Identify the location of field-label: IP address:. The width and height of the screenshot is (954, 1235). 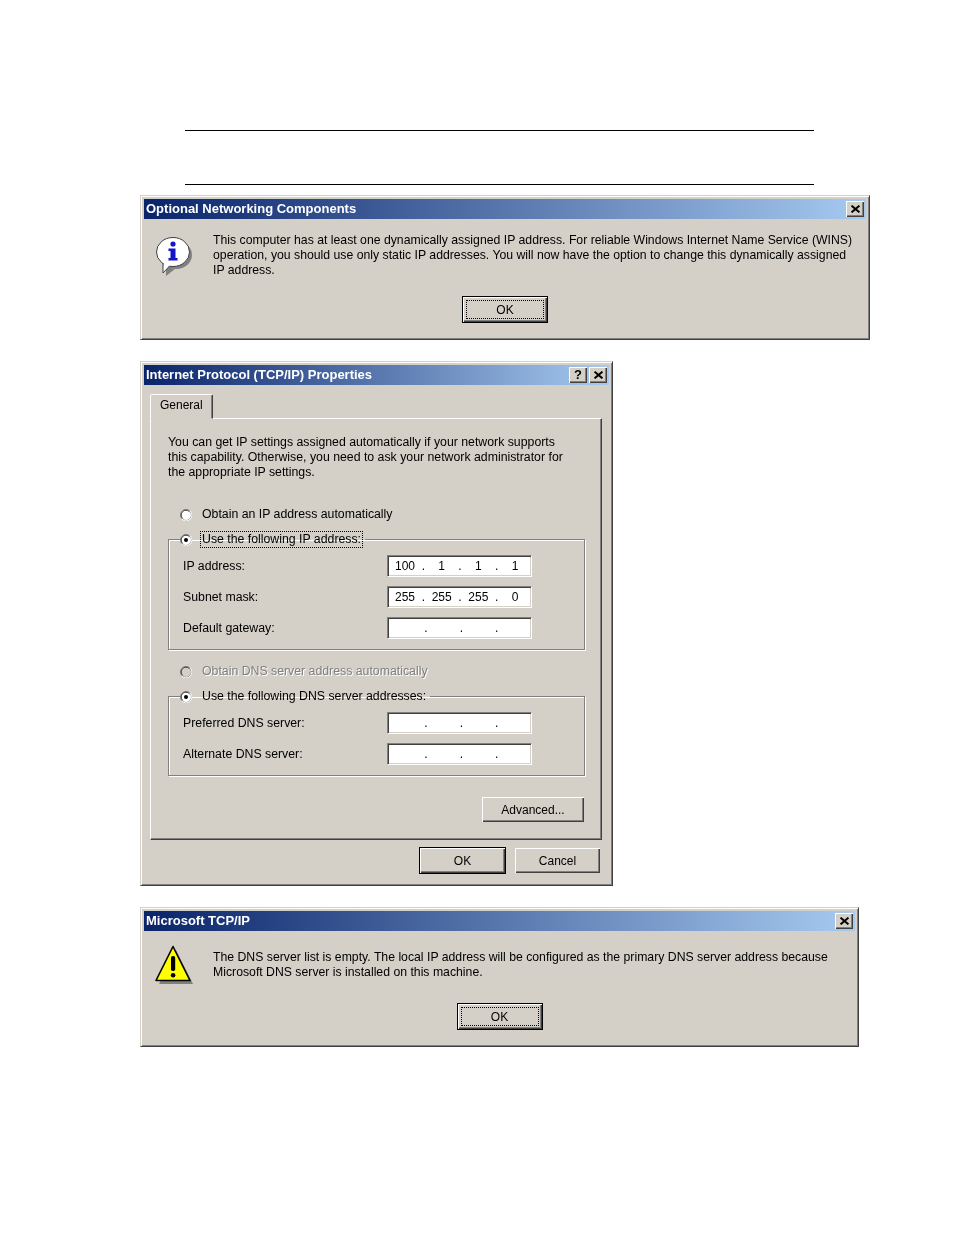
(214, 566).